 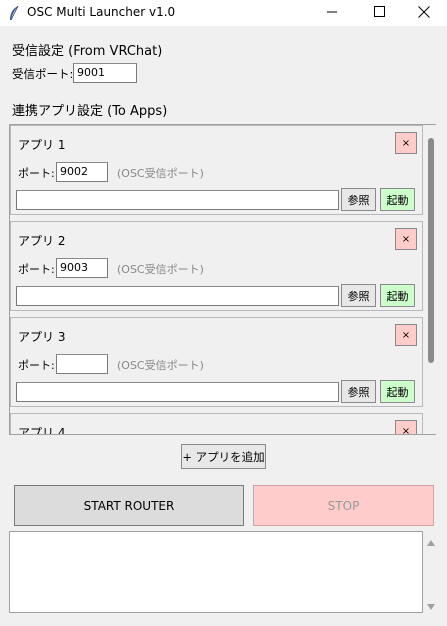 What do you see at coordinates (82, 172) in the screenshot?
I see `app-port-input: 9002` at bounding box center [82, 172].